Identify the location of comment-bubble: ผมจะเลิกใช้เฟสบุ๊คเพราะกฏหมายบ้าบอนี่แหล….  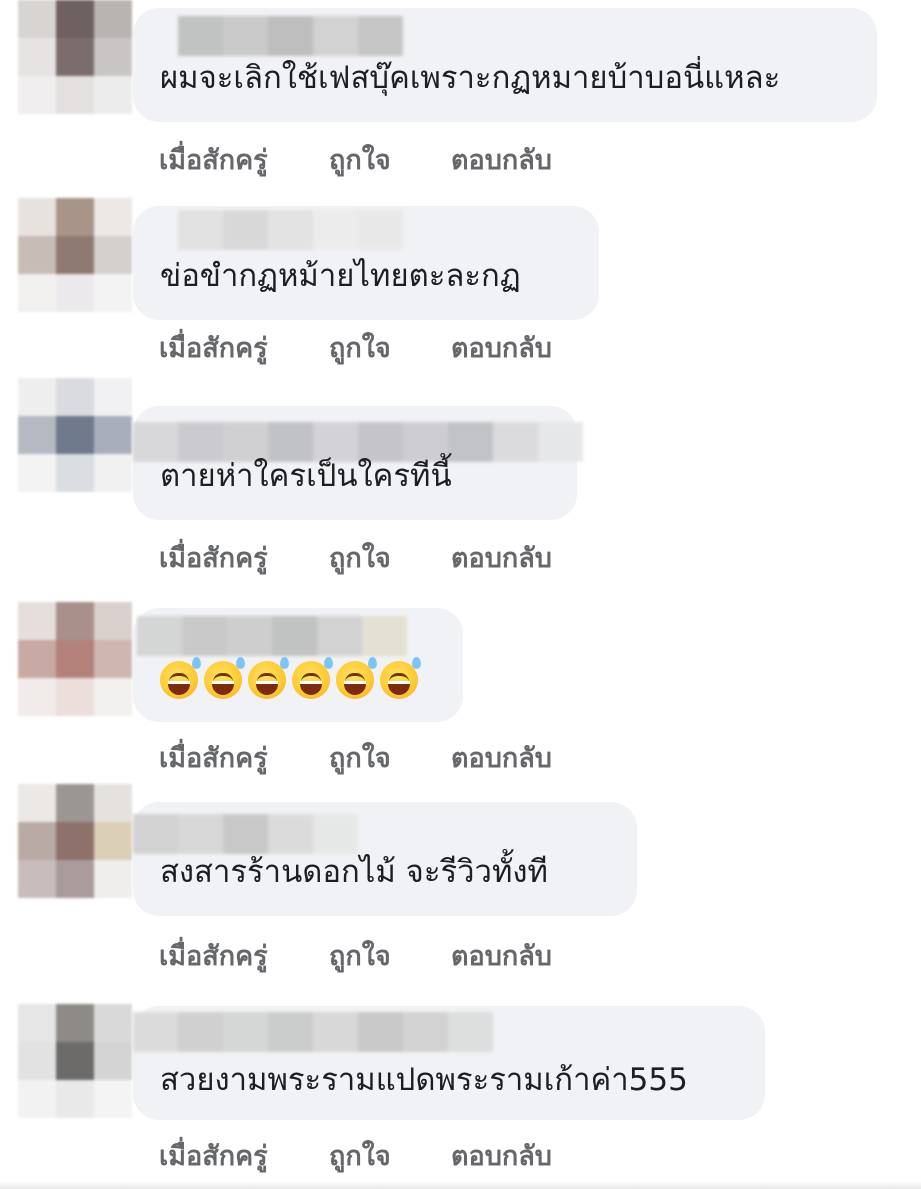
(505, 65).